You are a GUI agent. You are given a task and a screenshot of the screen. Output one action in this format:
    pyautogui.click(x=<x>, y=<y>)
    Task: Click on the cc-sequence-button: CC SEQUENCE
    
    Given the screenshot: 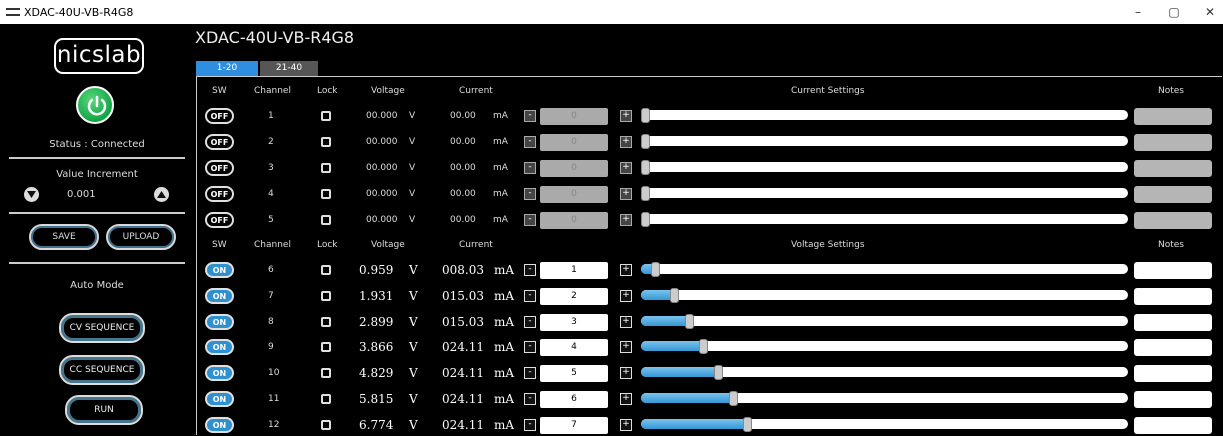 What is the action you would take?
    pyautogui.click(x=102, y=370)
    